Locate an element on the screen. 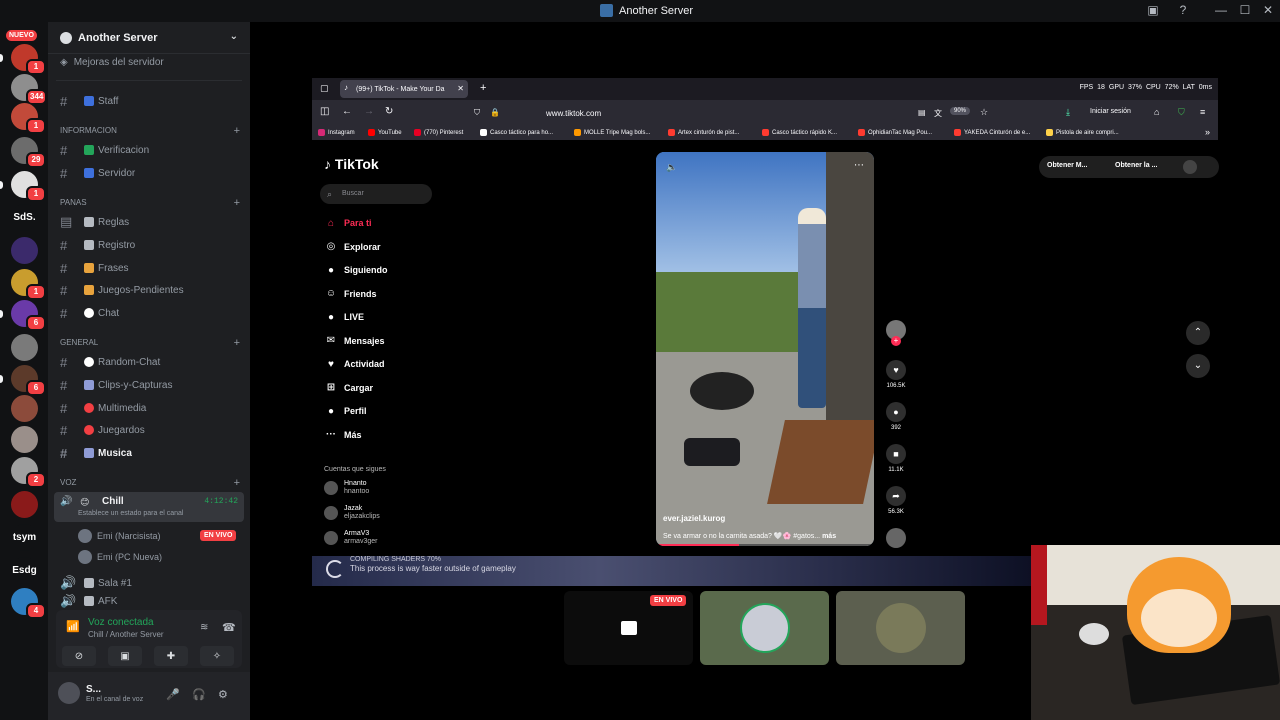 The height and width of the screenshot is (720, 1280). voice-user: Emi (PC Nueva) is located at coordinates (120, 557).